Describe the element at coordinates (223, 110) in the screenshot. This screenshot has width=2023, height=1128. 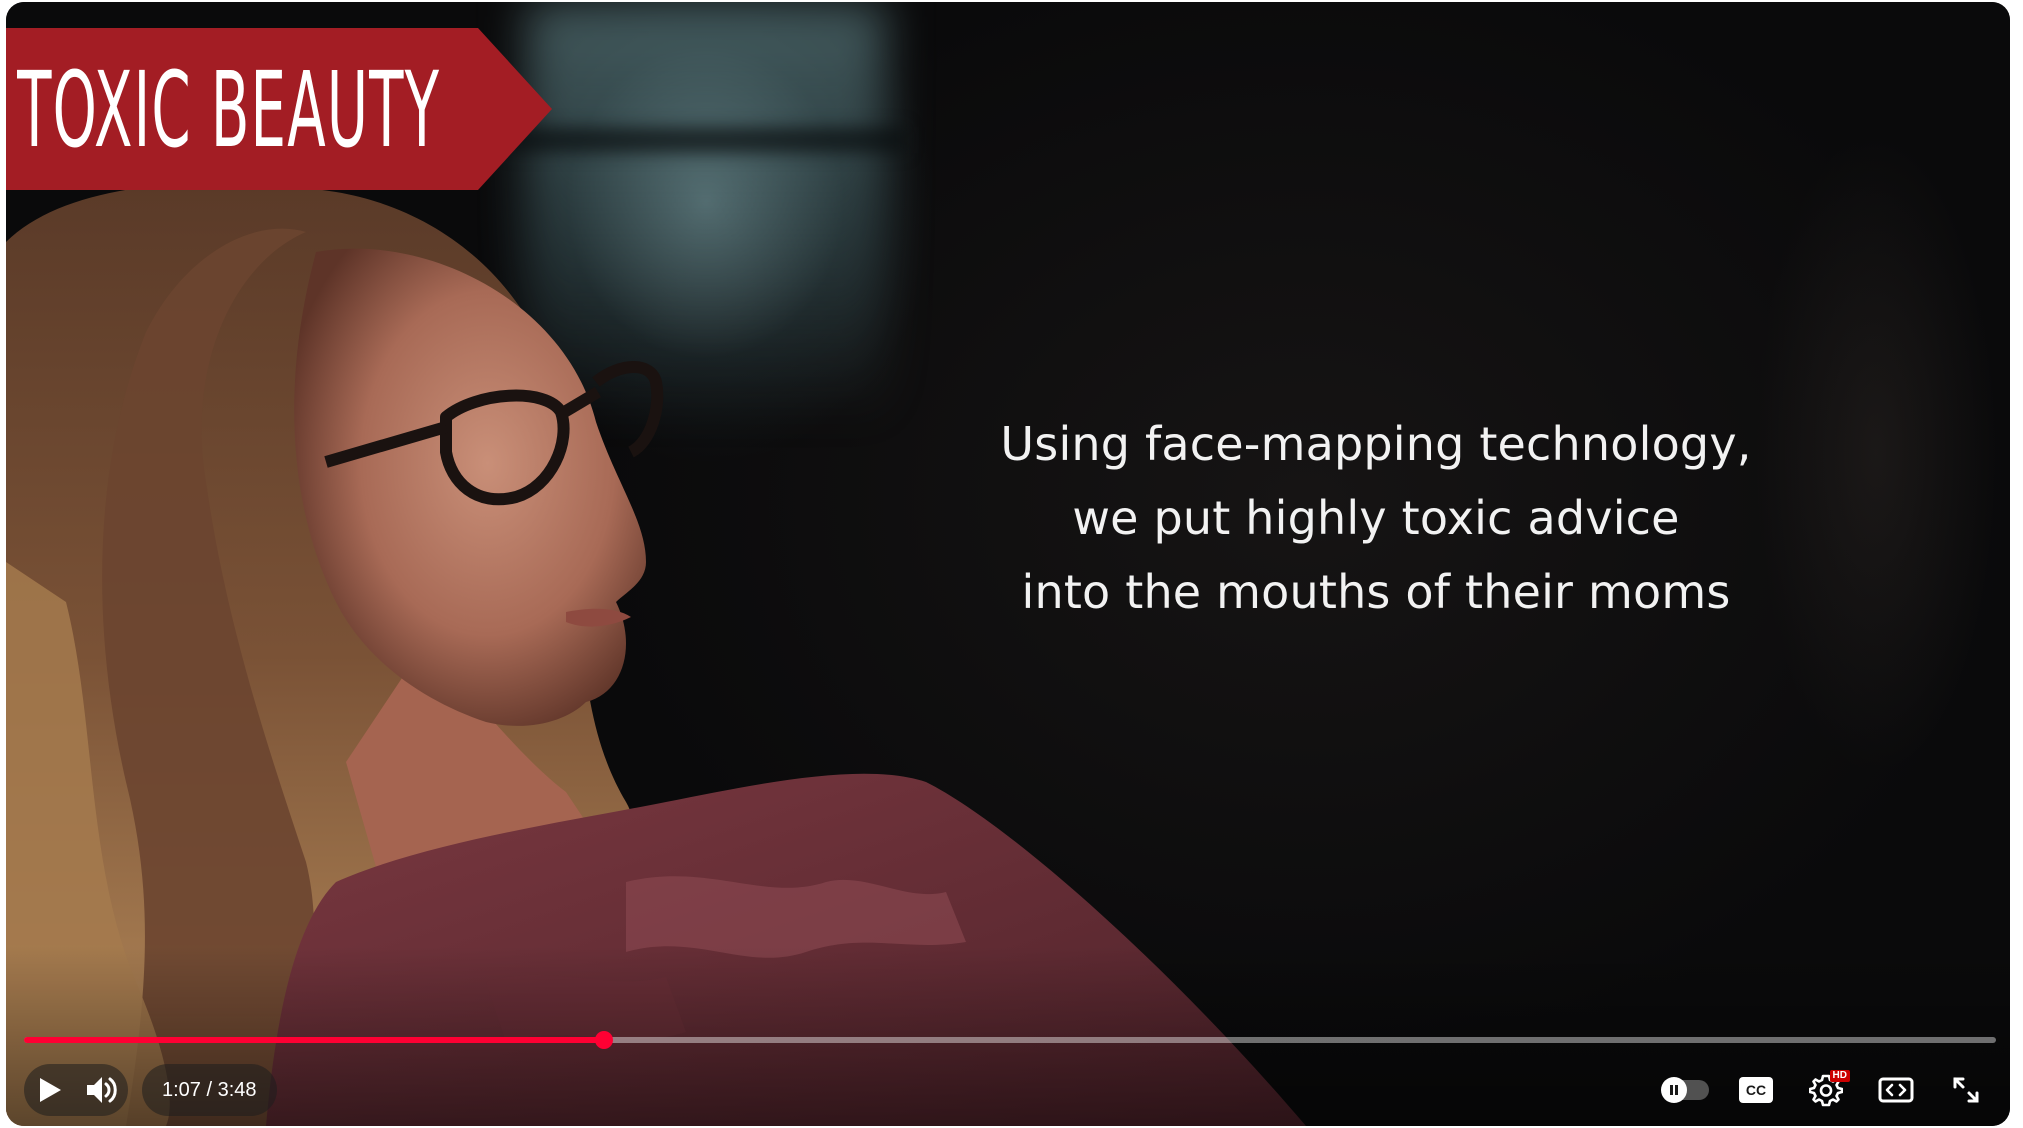
I see `banner-title: : TOXIC BEAUTY` at that location.